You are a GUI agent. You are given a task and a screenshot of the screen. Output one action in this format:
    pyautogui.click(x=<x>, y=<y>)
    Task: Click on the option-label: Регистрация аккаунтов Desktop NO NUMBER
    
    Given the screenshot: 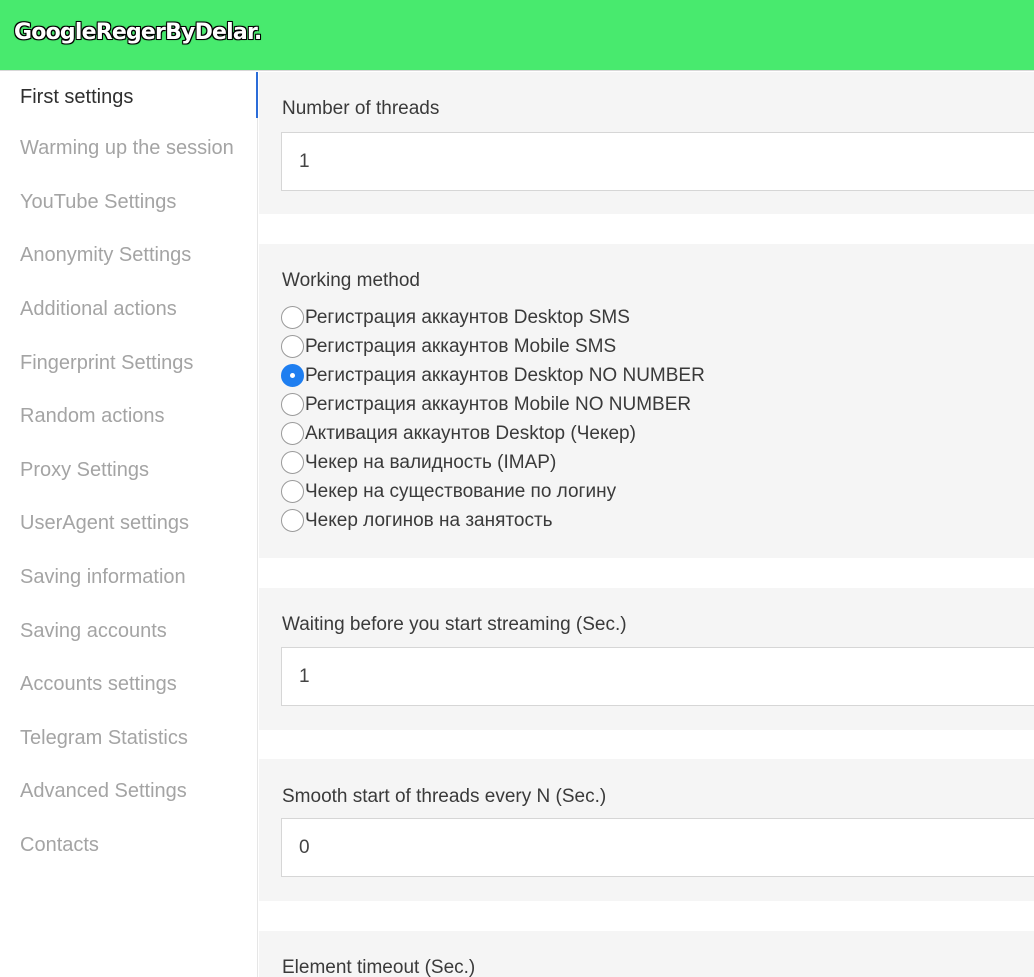 What is the action you would take?
    pyautogui.click(x=505, y=375)
    